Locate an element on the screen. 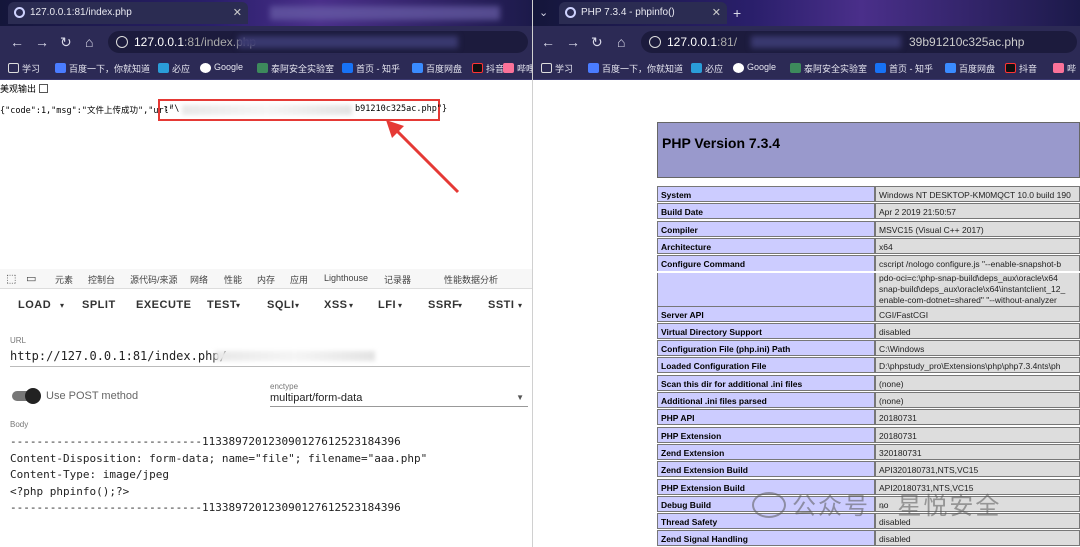  devtools-tab-network: 网络 is located at coordinates (199, 279).